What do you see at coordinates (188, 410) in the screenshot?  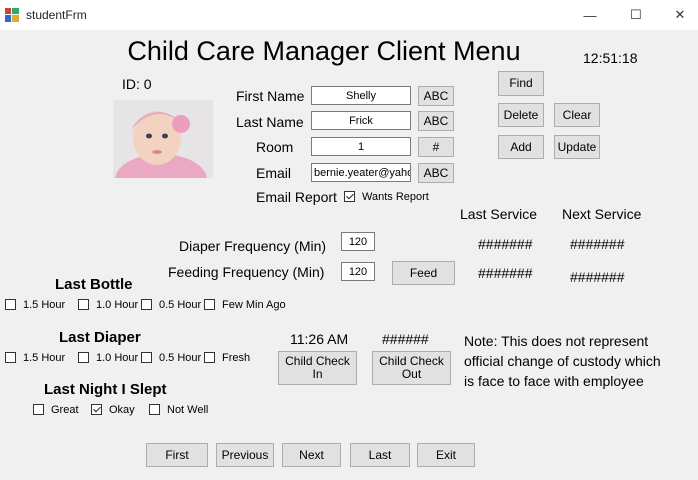 I see `sleep-option-label: Not Well` at bounding box center [188, 410].